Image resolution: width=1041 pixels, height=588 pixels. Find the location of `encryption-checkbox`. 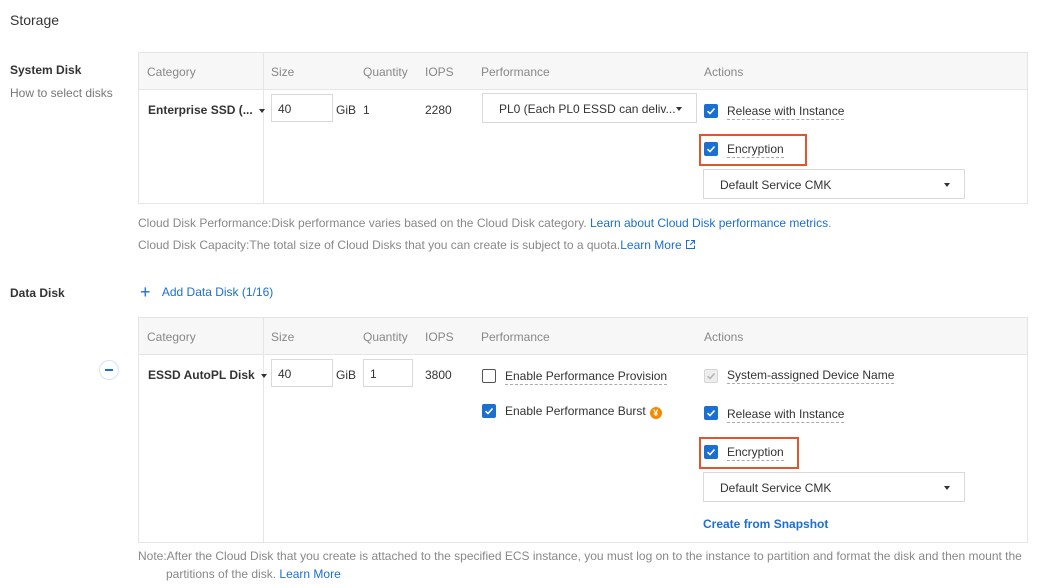

encryption-checkbox is located at coordinates (711, 149).